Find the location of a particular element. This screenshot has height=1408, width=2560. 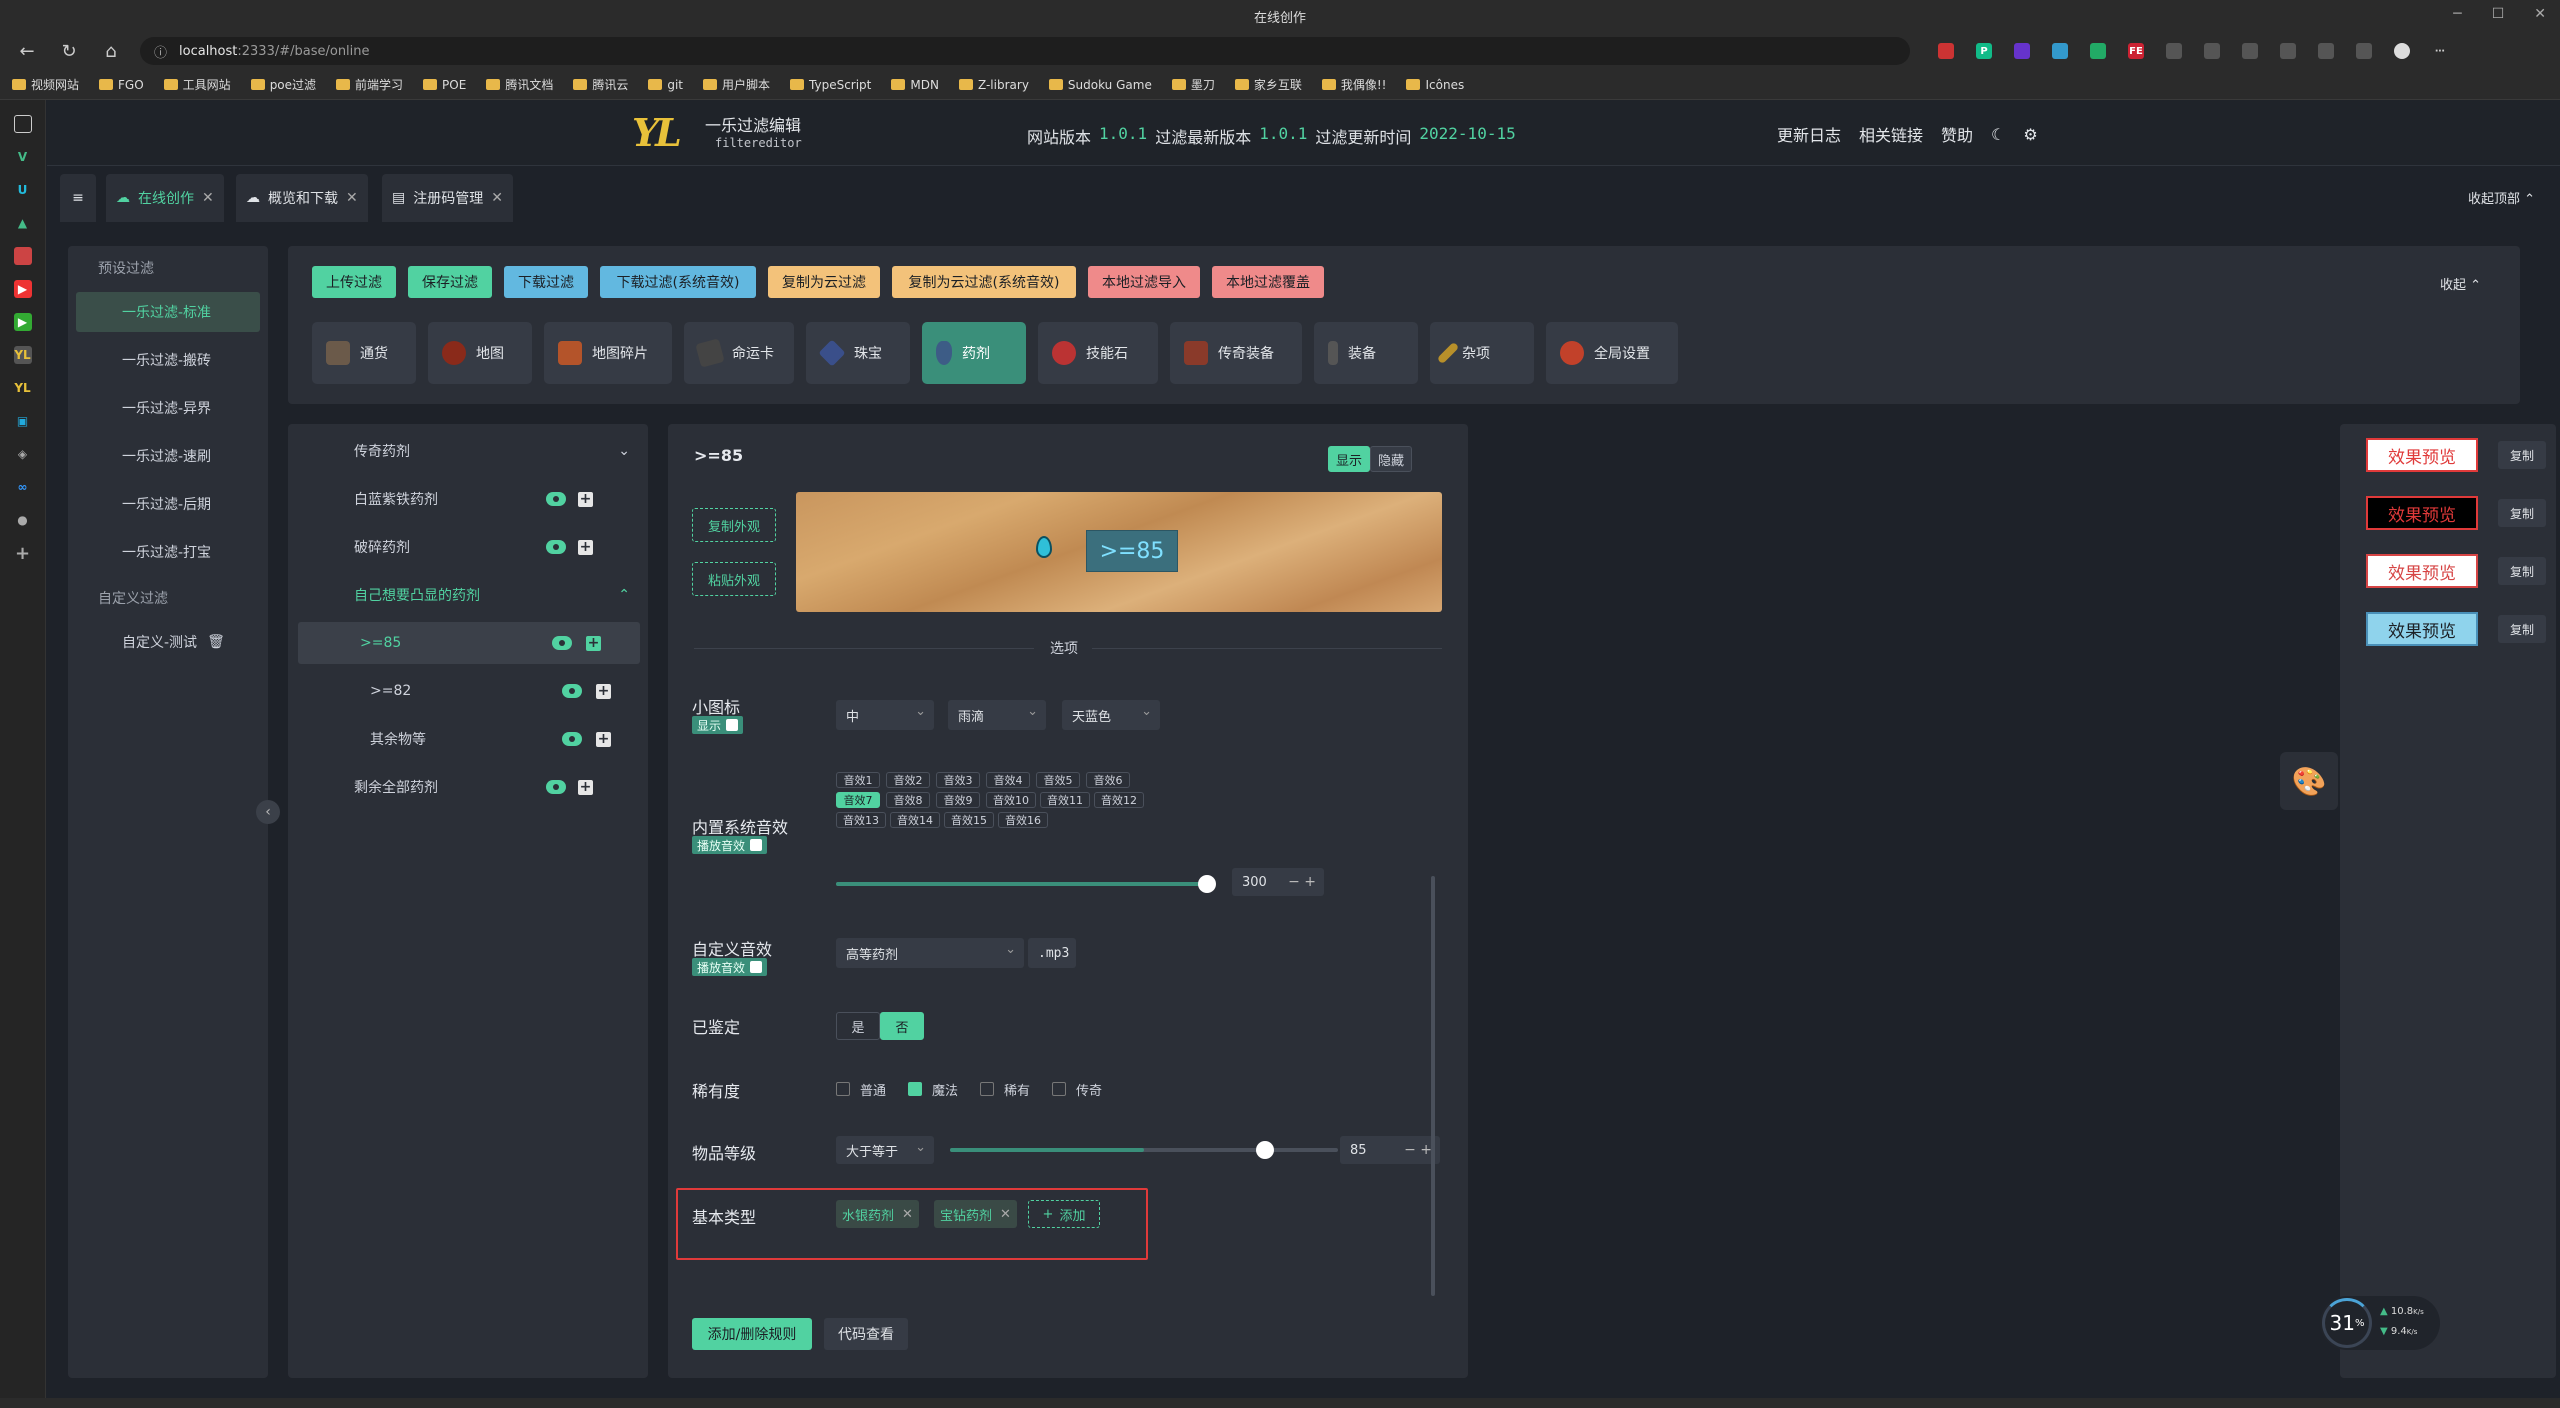

tab-icon is located at coordinates (22, 124).